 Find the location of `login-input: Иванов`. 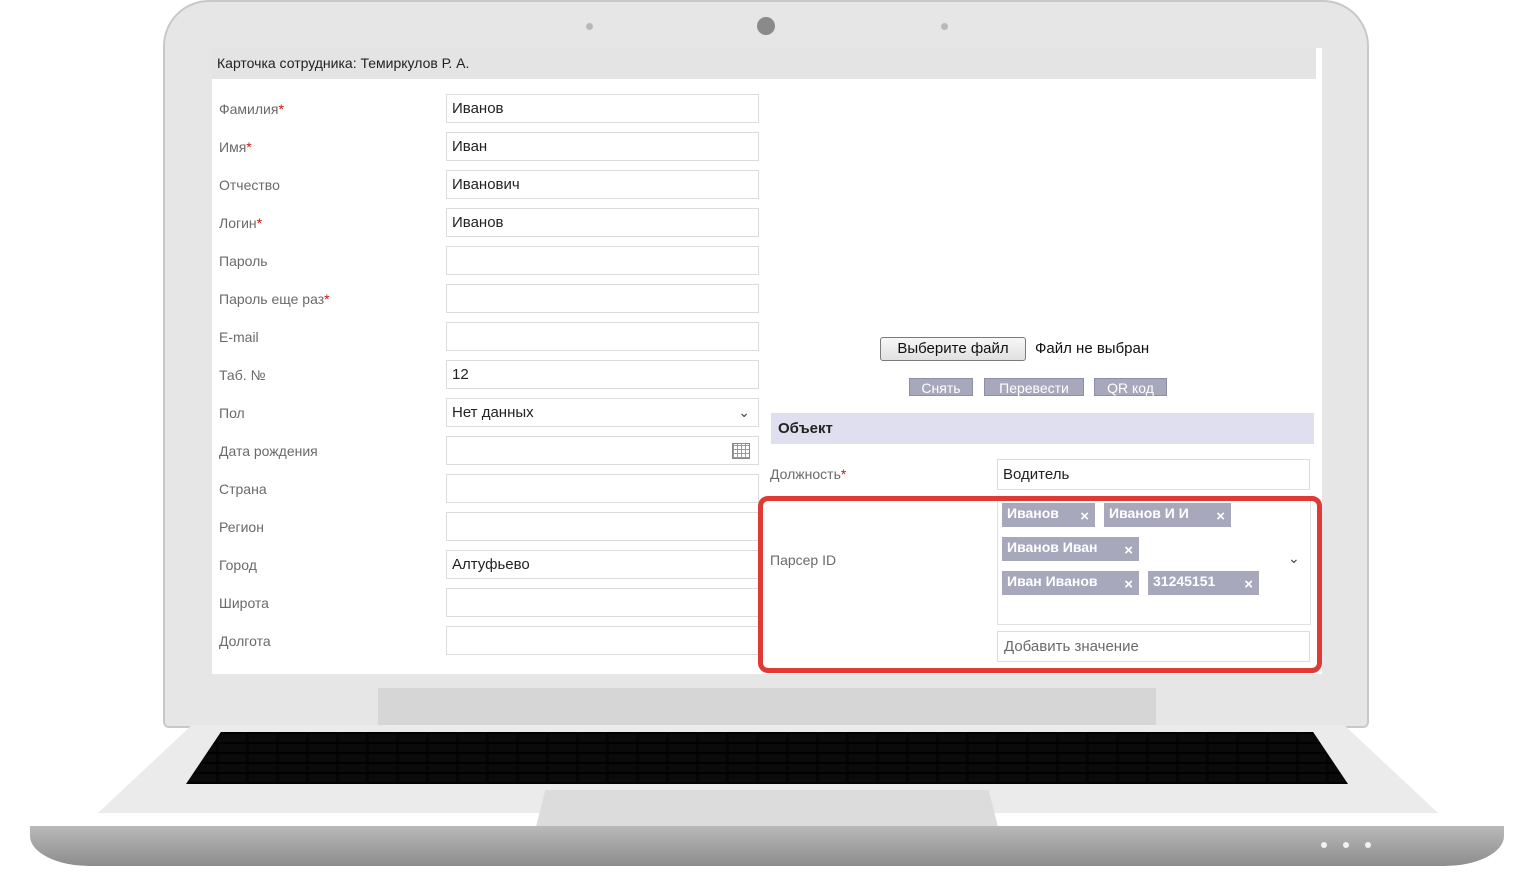

login-input: Иванов is located at coordinates (602, 222).